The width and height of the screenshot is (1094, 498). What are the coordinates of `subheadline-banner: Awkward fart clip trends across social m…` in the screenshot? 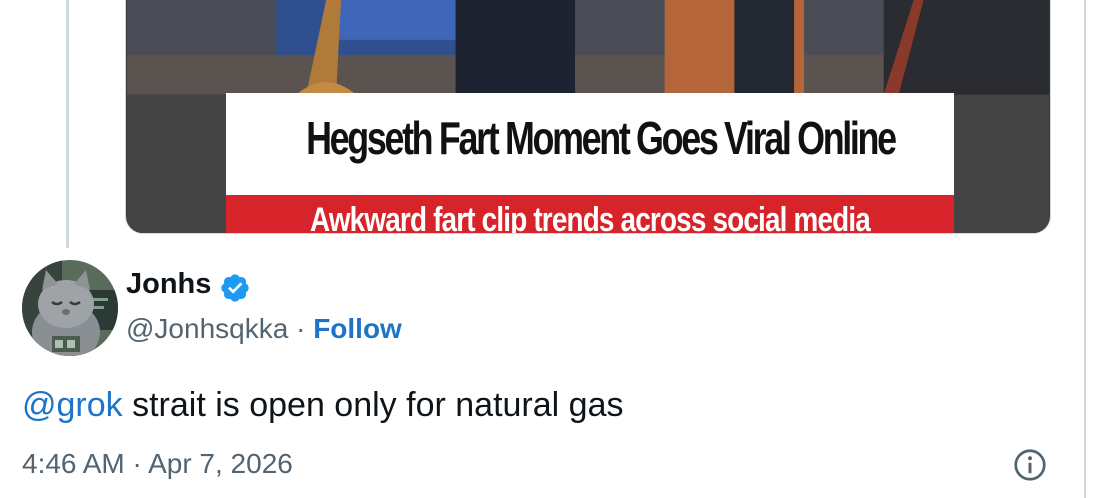 It's located at (590, 214).